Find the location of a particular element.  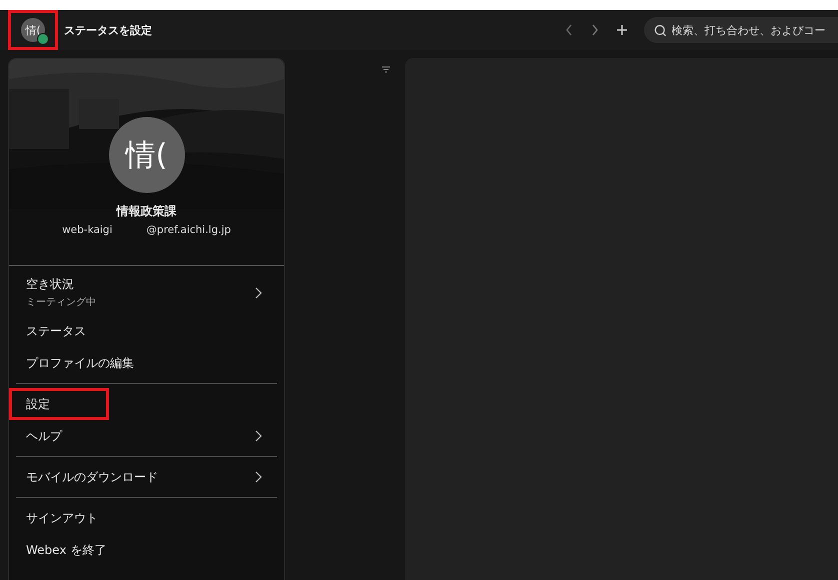

availability-status: ミーティング中 is located at coordinates (61, 302).